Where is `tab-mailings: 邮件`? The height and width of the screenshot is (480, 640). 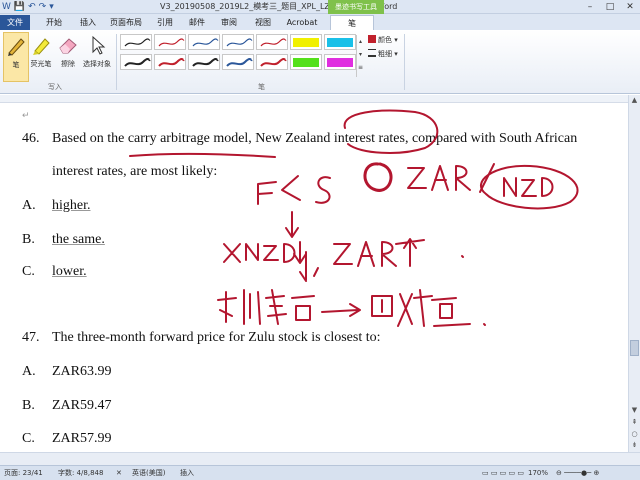
tab-mailings: 邮件 is located at coordinates (197, 22).